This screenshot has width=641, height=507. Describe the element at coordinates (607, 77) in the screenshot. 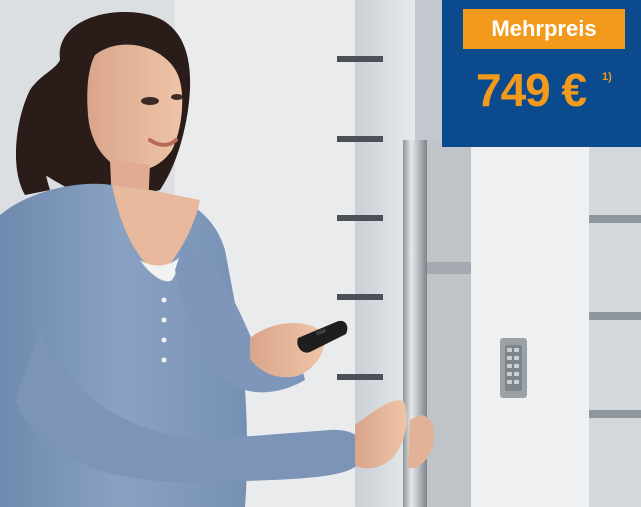

I see `price-footnote-marker: 1)` at that location.